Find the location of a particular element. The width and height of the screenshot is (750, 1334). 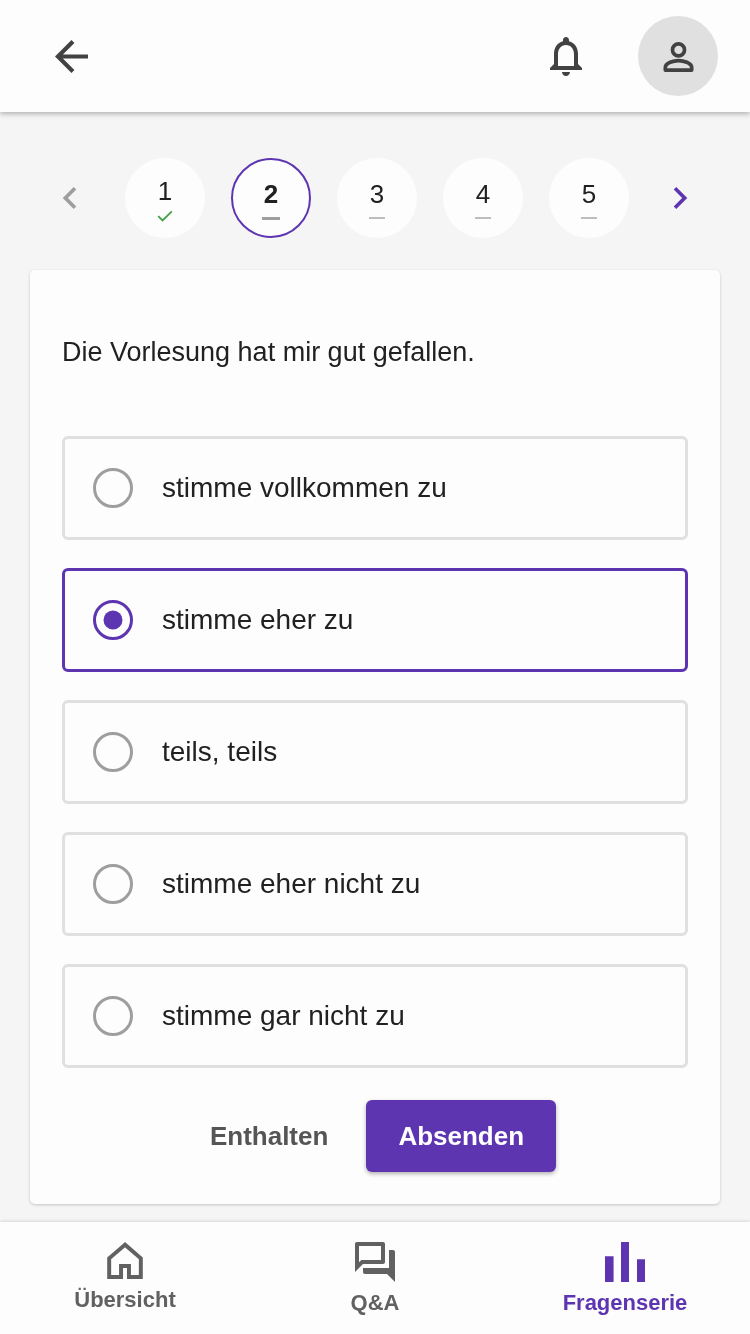

nav-tab: Fragenserie is located at coordinates (625, 1278).